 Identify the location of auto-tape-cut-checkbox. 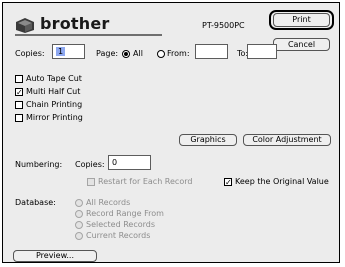
(19, 79).